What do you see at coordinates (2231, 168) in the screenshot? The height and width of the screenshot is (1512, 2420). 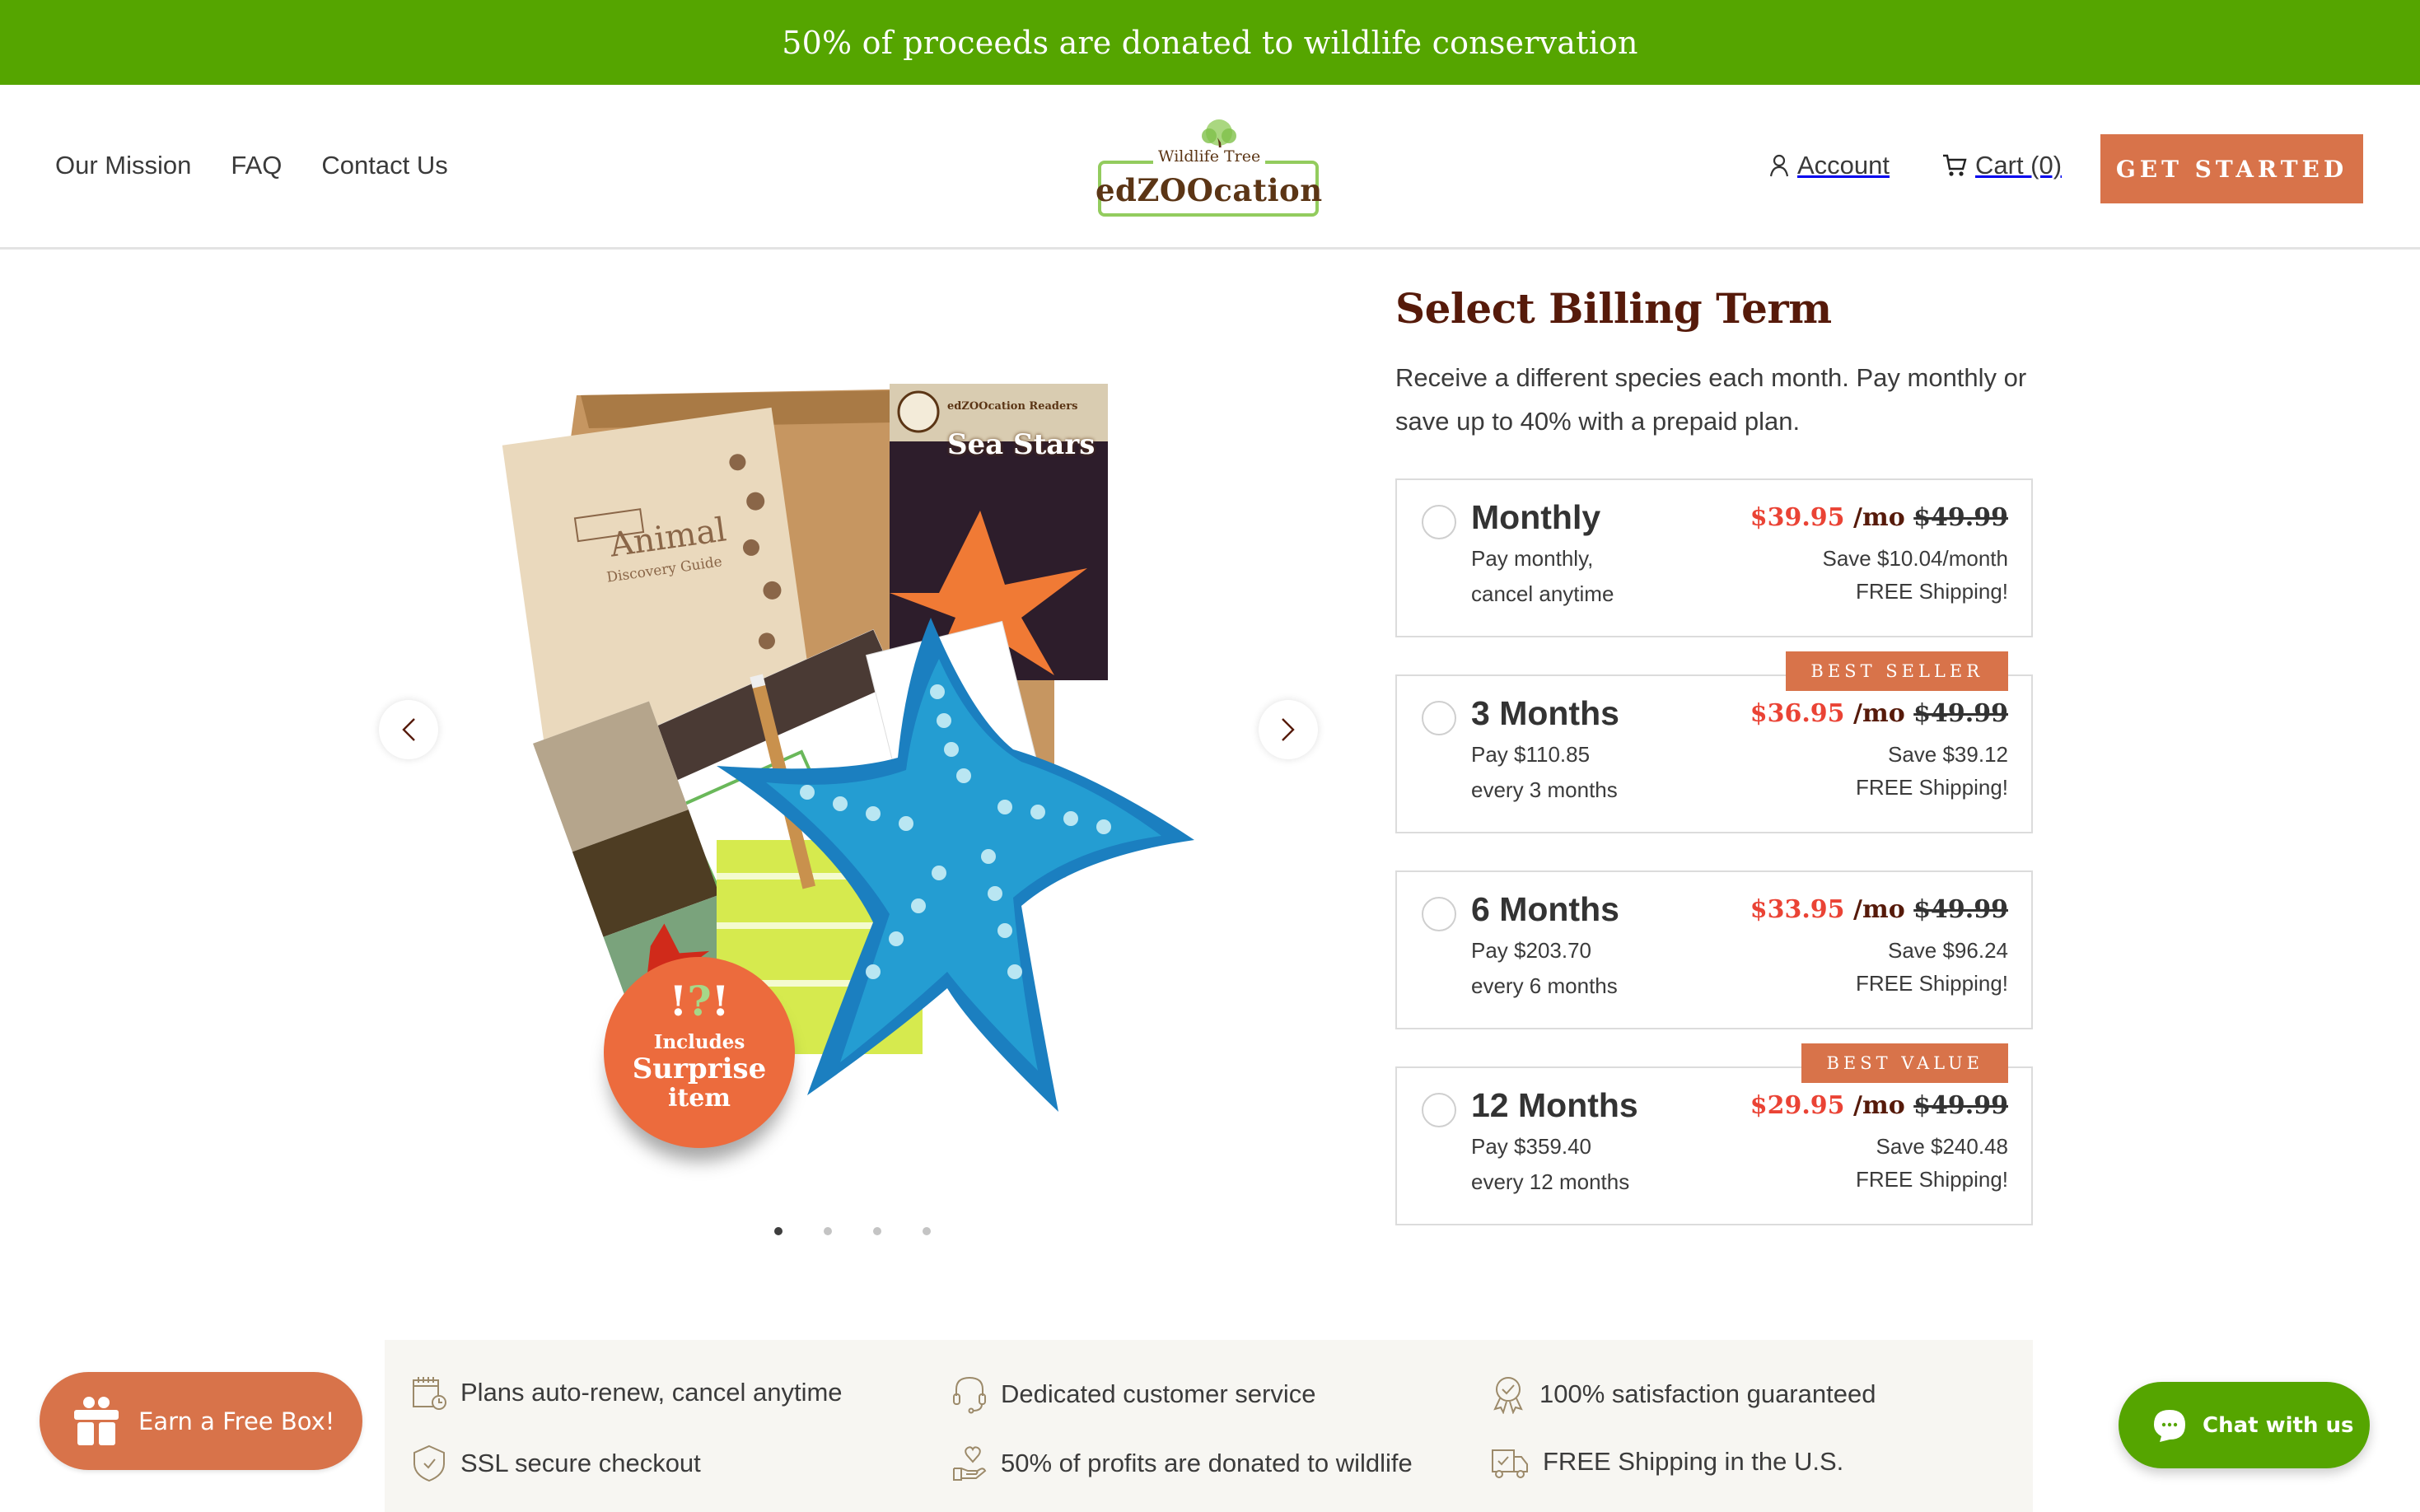 I see `get-started-button: GET STARTED` at bounding box center [2231, 168].